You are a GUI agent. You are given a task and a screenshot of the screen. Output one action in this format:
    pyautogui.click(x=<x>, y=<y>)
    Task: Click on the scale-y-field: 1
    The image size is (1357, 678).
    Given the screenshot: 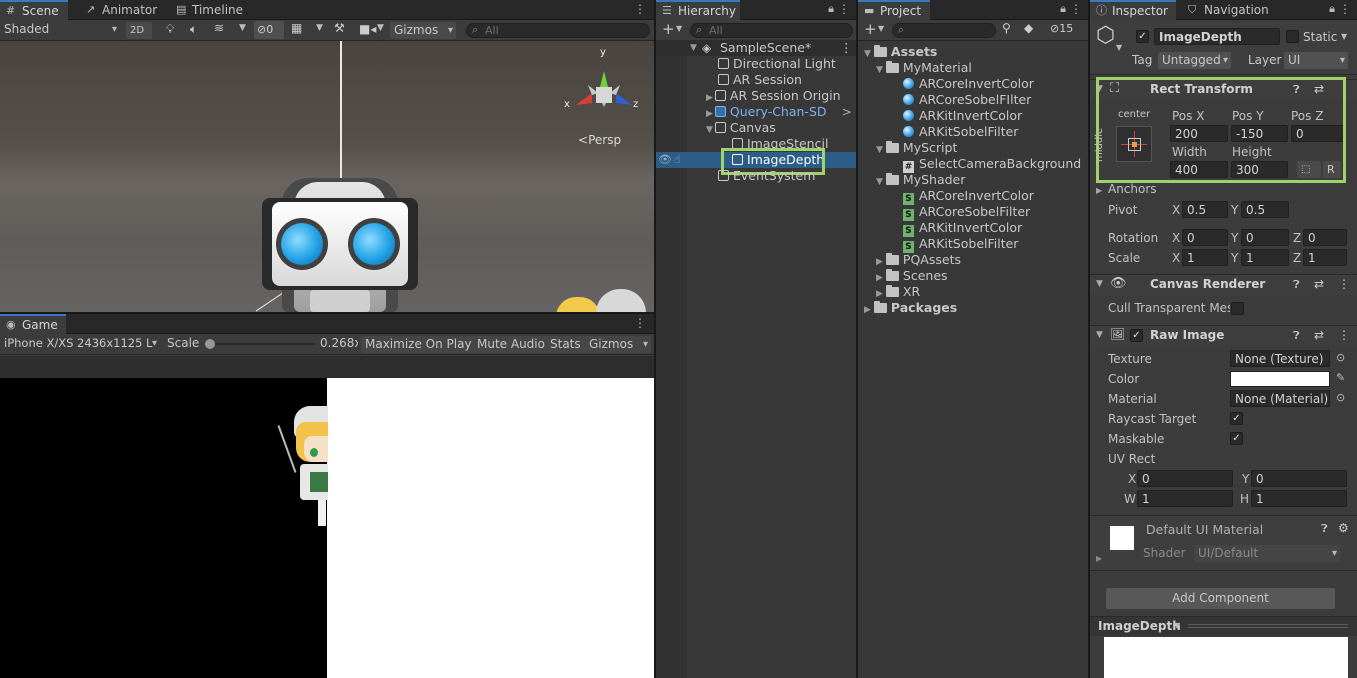 What is the action you would take?
    pyautogui.click(x=1265, y=257)
    